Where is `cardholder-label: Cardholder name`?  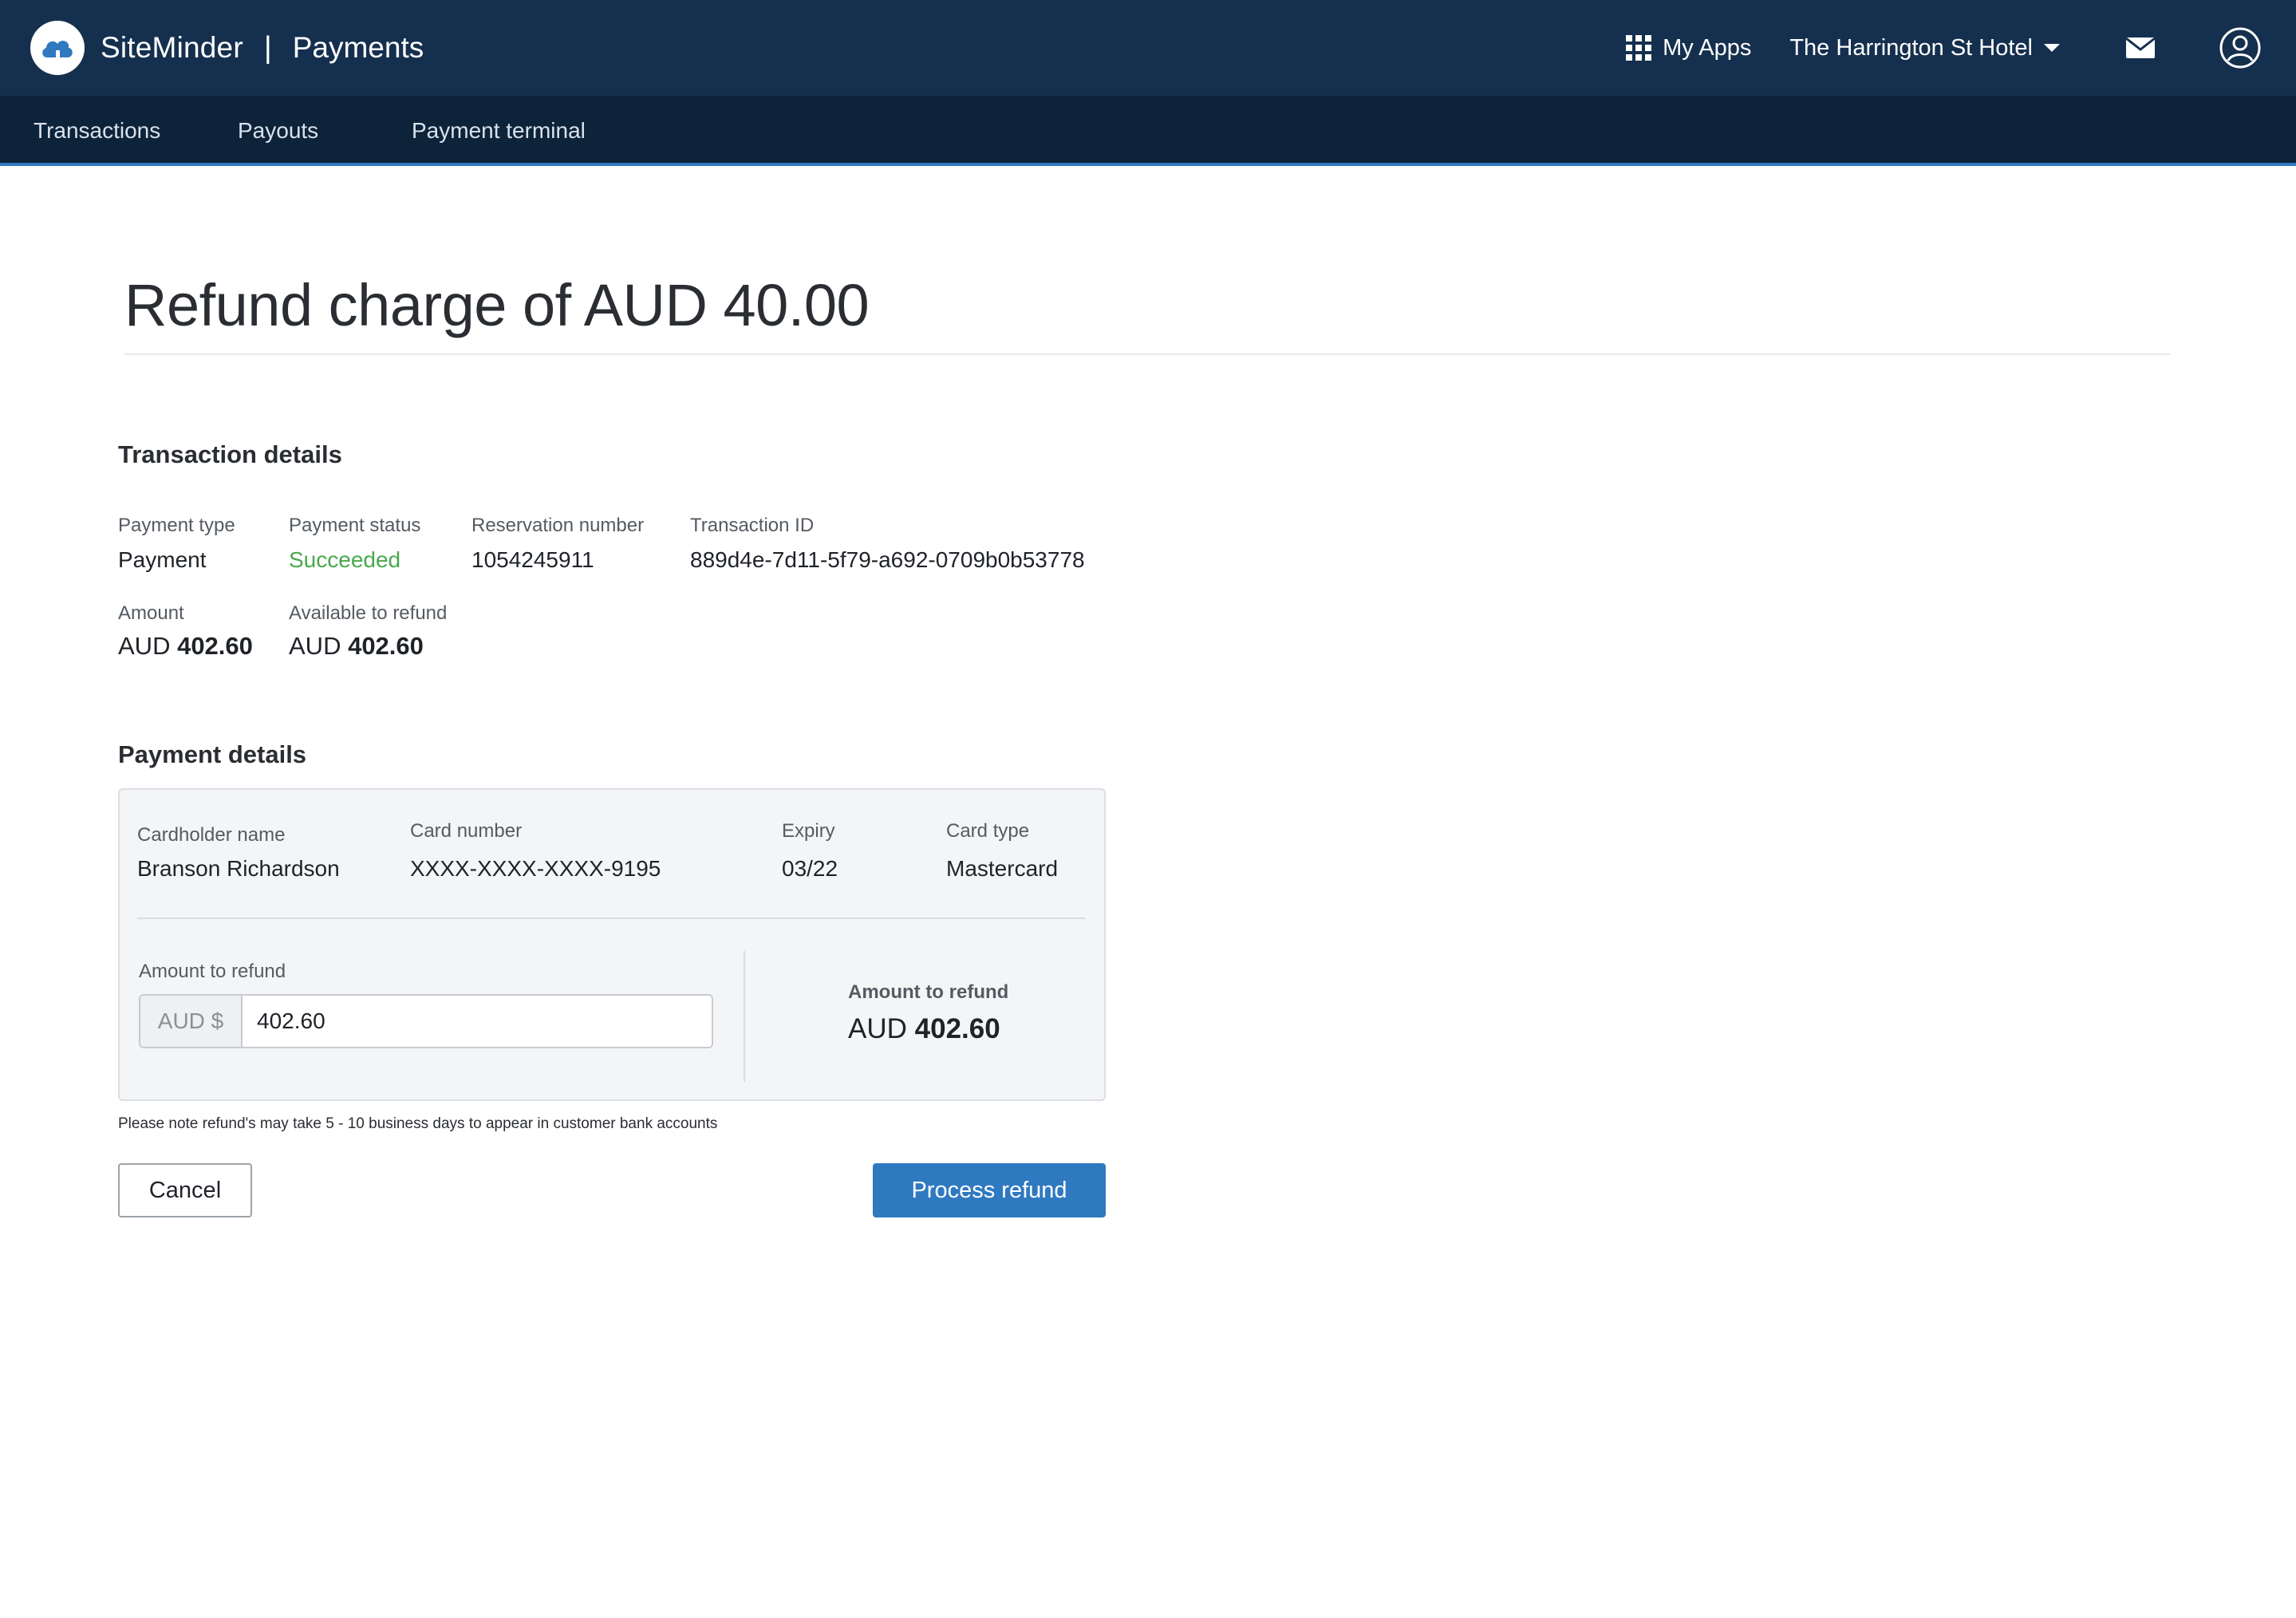 cardholder-label: Cardholder name is located at coordinates (211, 835).